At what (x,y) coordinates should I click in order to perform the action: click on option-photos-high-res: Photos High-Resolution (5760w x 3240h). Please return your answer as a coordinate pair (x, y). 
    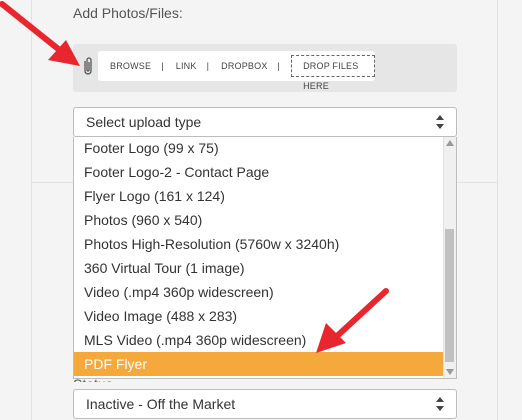
    Looking at the image, I should click on (259, 244).